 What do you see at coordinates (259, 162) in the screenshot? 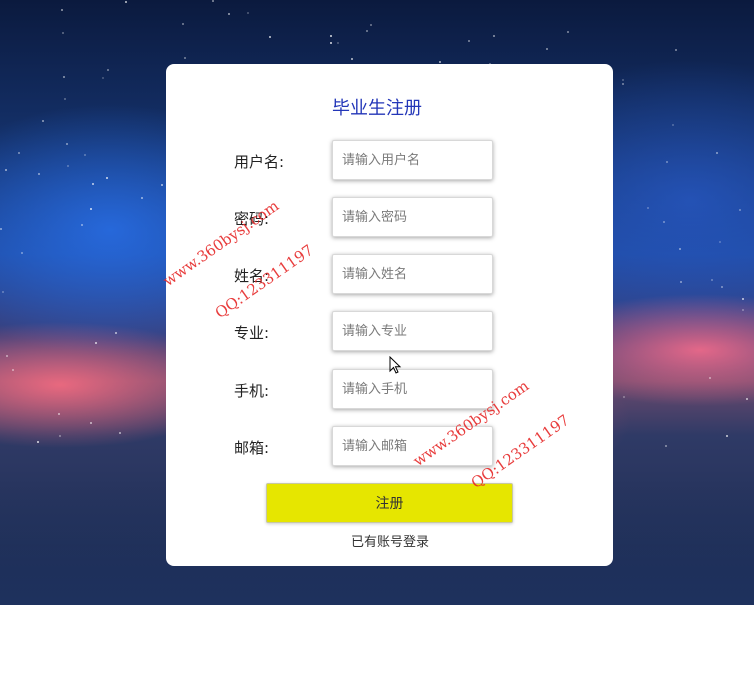
I see `username-label: 用户名:` at bounding box center [259, 162].